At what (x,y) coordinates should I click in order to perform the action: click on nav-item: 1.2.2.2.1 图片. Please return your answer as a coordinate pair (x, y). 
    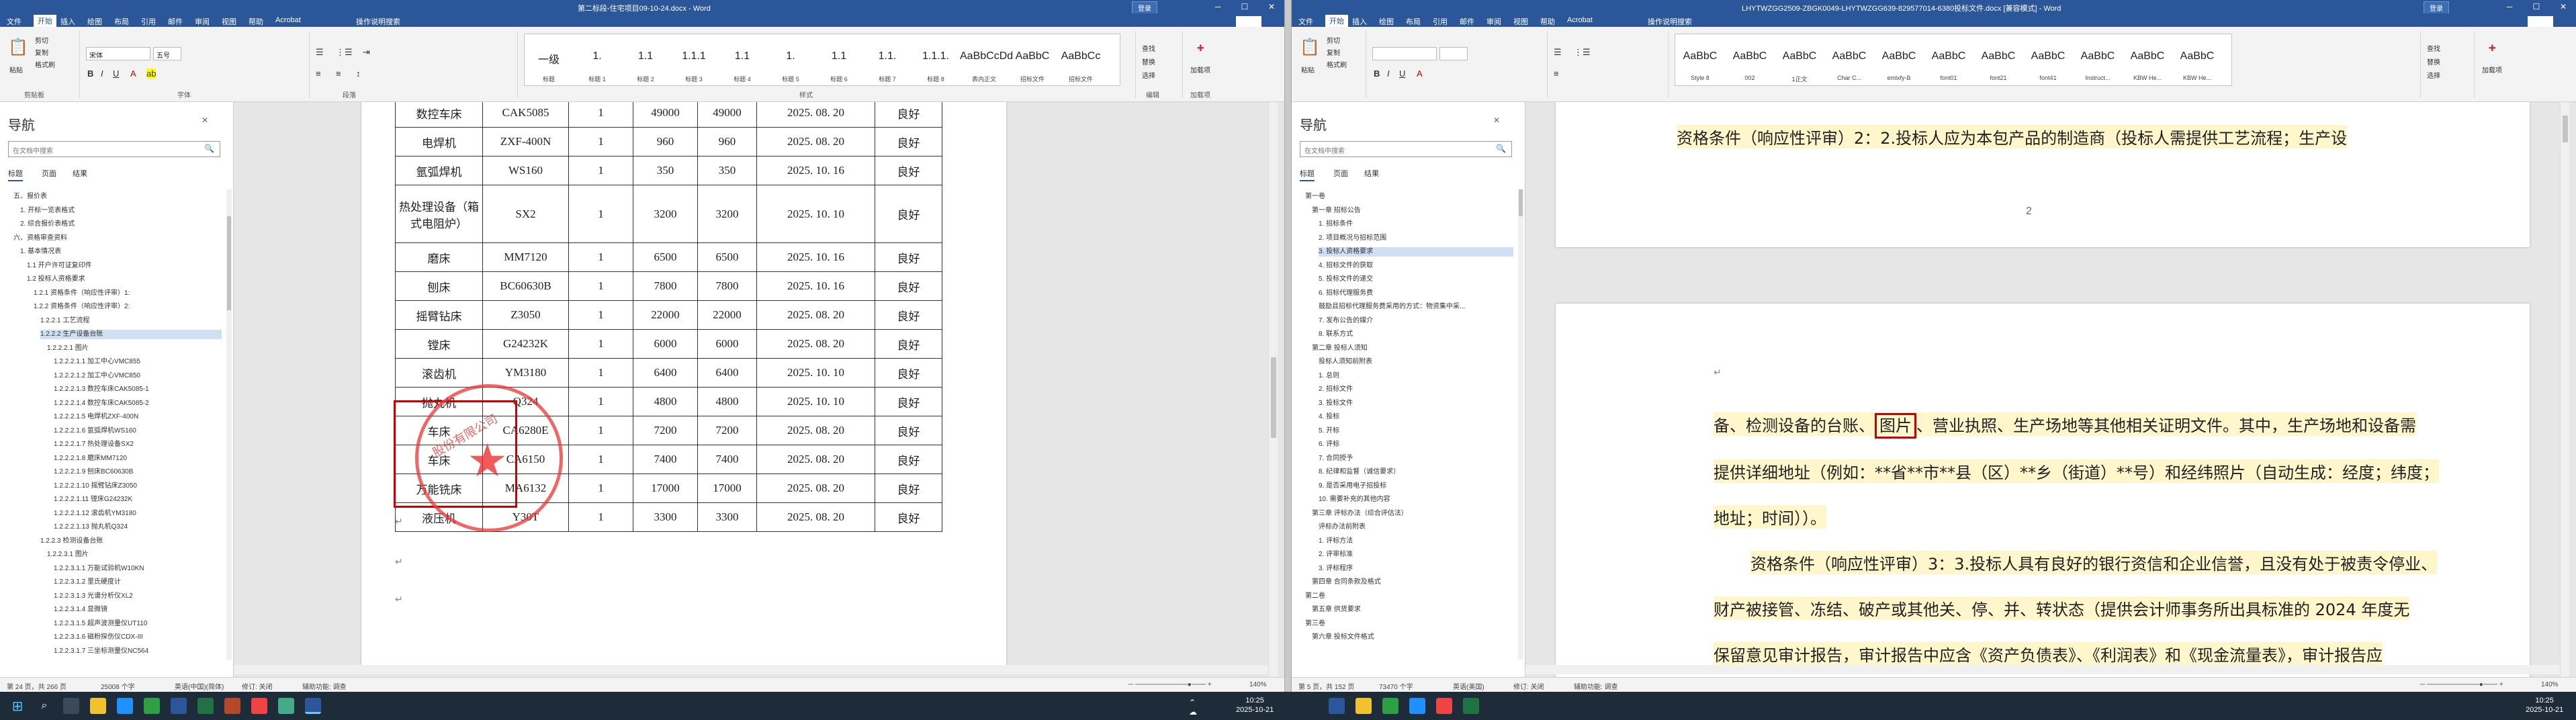
    Looking at the image, I should click on (134, 348).